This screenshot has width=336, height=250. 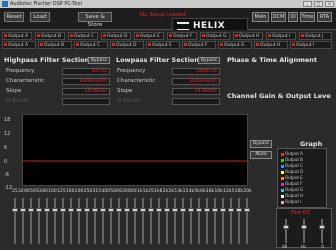 I want to click on tab-output-h: Output H, so click(x=248, y=36).